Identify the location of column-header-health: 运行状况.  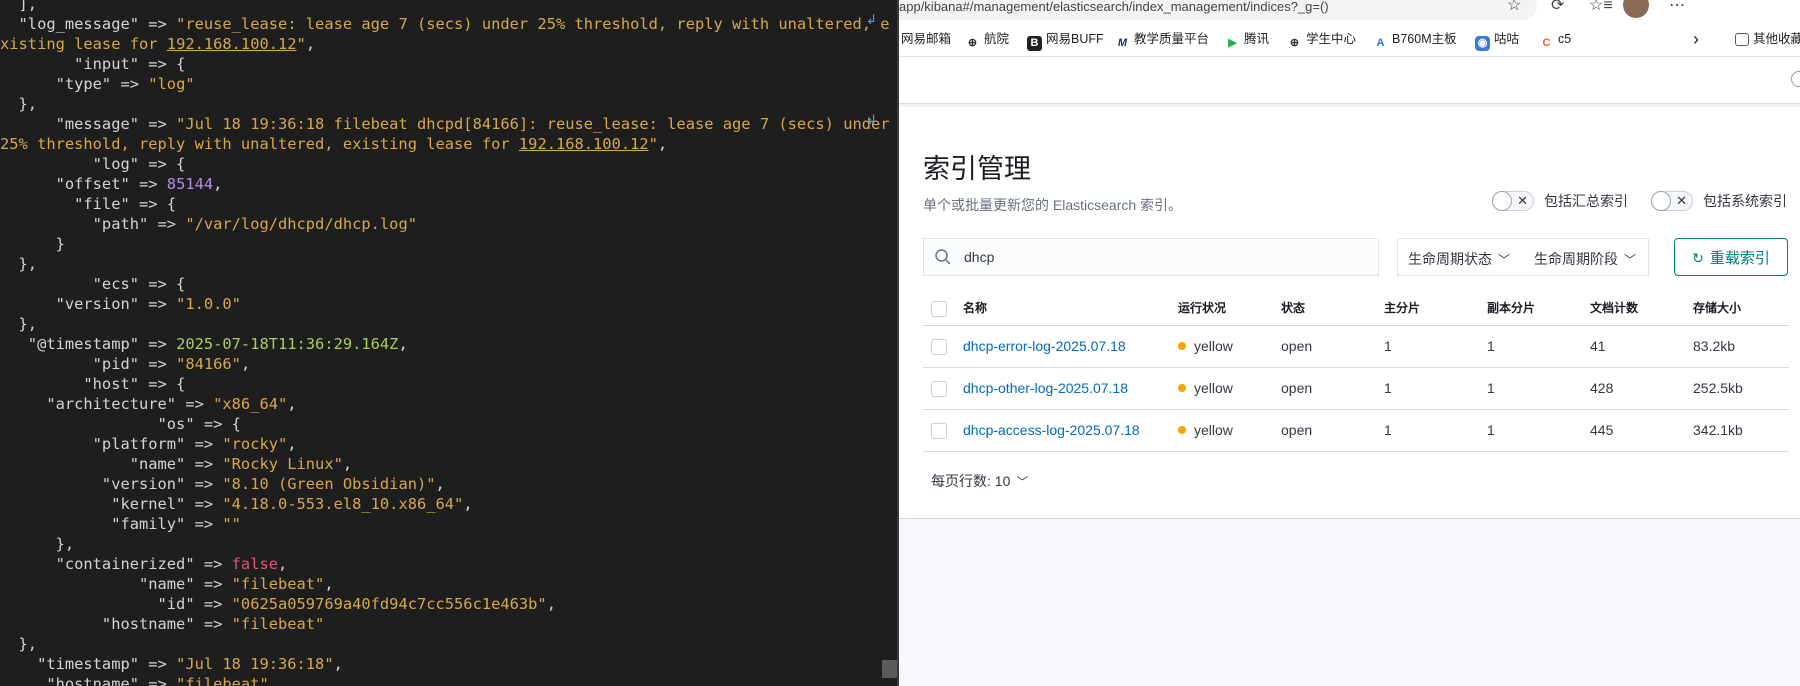
(1202, 308).